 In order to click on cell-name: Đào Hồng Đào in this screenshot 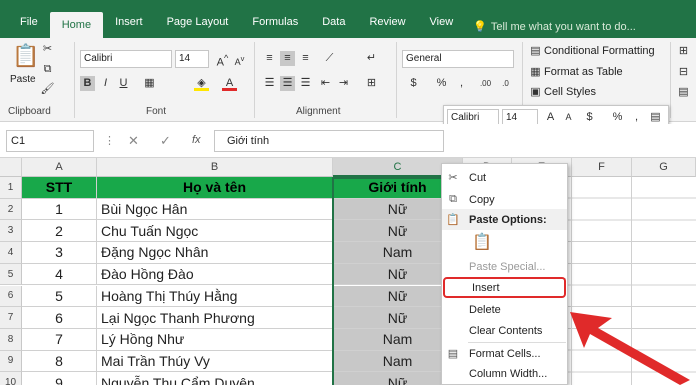, I will do `click(215, 274)`.